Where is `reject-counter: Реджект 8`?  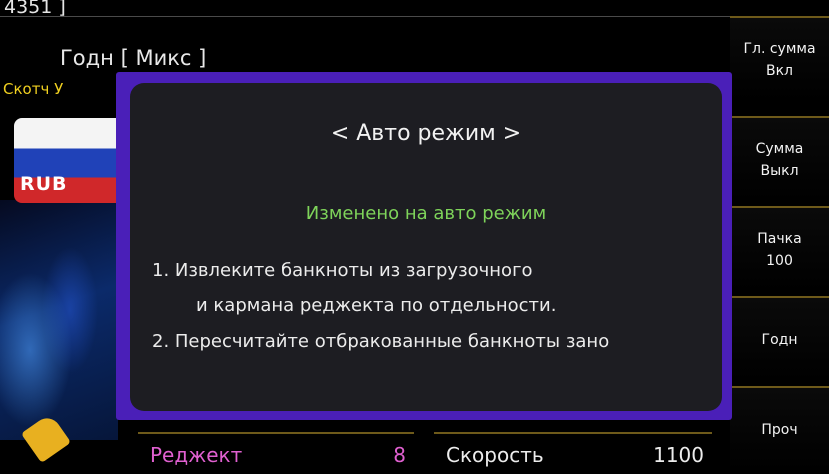 reject-counter: Реджект 8 is located at coordinates (276, 453).